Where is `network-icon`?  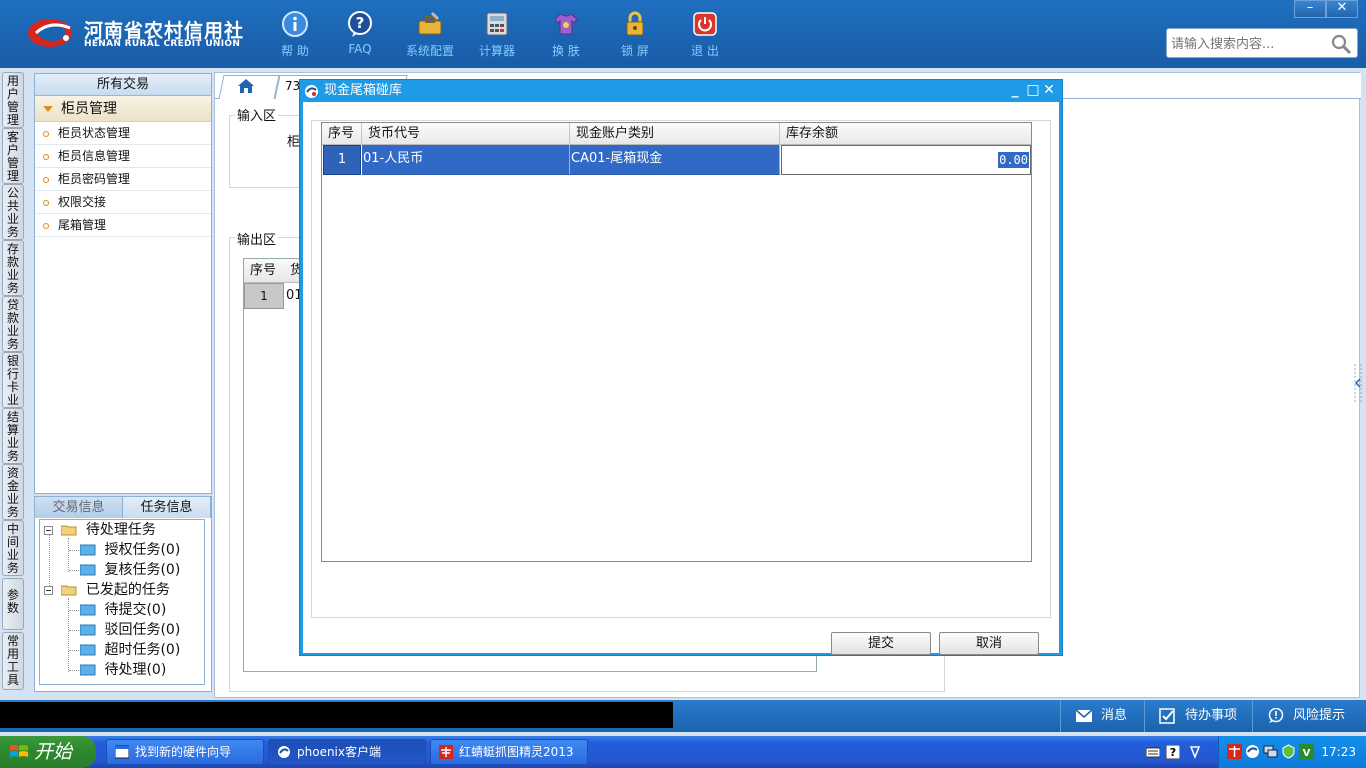 network-icon is located at coordinates (1270, 751).